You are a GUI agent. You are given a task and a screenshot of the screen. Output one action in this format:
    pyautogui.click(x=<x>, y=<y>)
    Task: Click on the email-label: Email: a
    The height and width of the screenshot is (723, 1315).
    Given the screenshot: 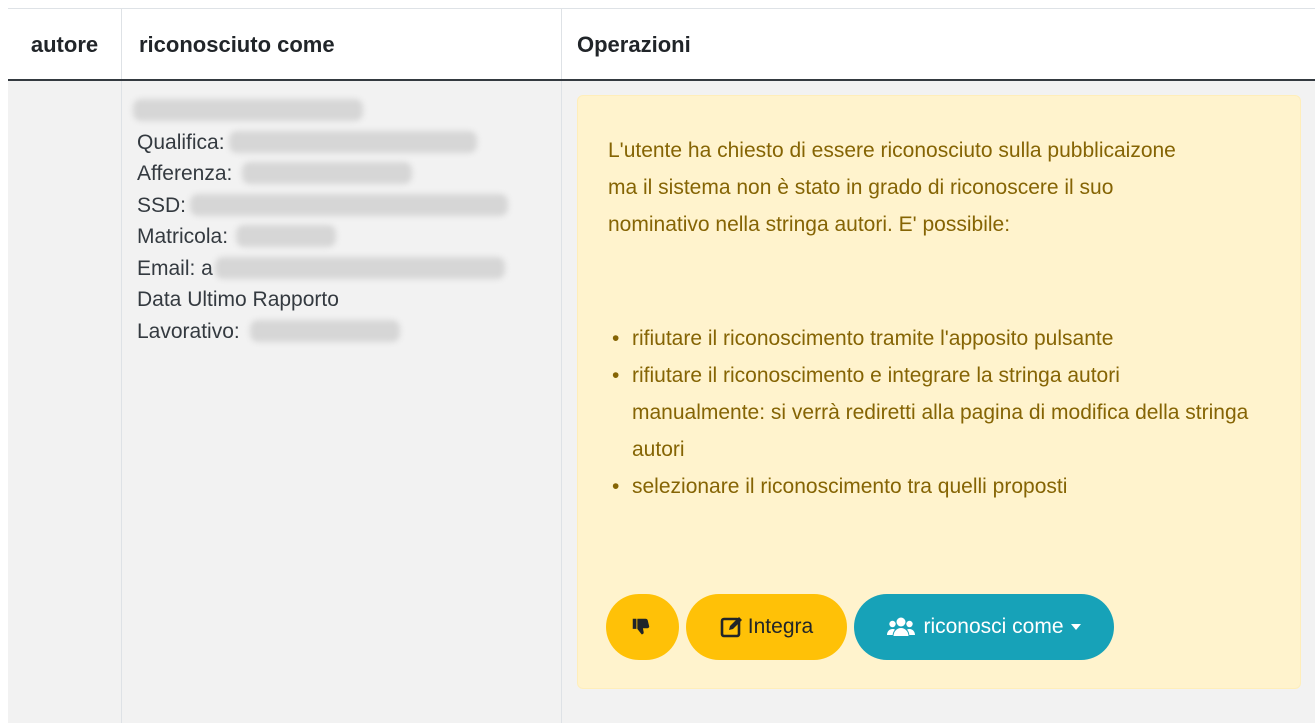 What is the action you would take?
    pyautogui.click(x=175, y=268)
    